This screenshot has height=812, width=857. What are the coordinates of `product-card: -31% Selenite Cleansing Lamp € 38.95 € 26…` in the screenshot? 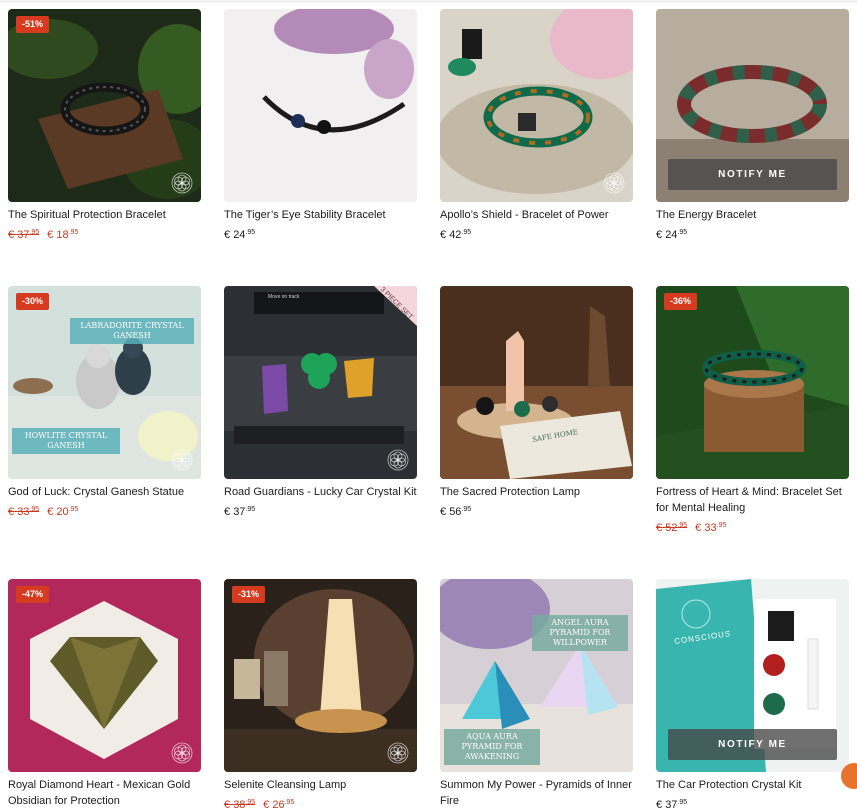 It's located at (320, 695).